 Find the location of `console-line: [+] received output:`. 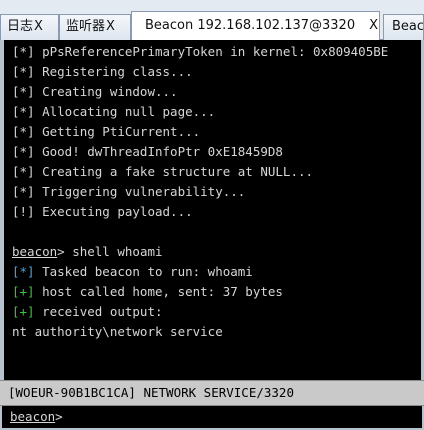

console-line: [+] received output: is located at coordinates (87, 311).